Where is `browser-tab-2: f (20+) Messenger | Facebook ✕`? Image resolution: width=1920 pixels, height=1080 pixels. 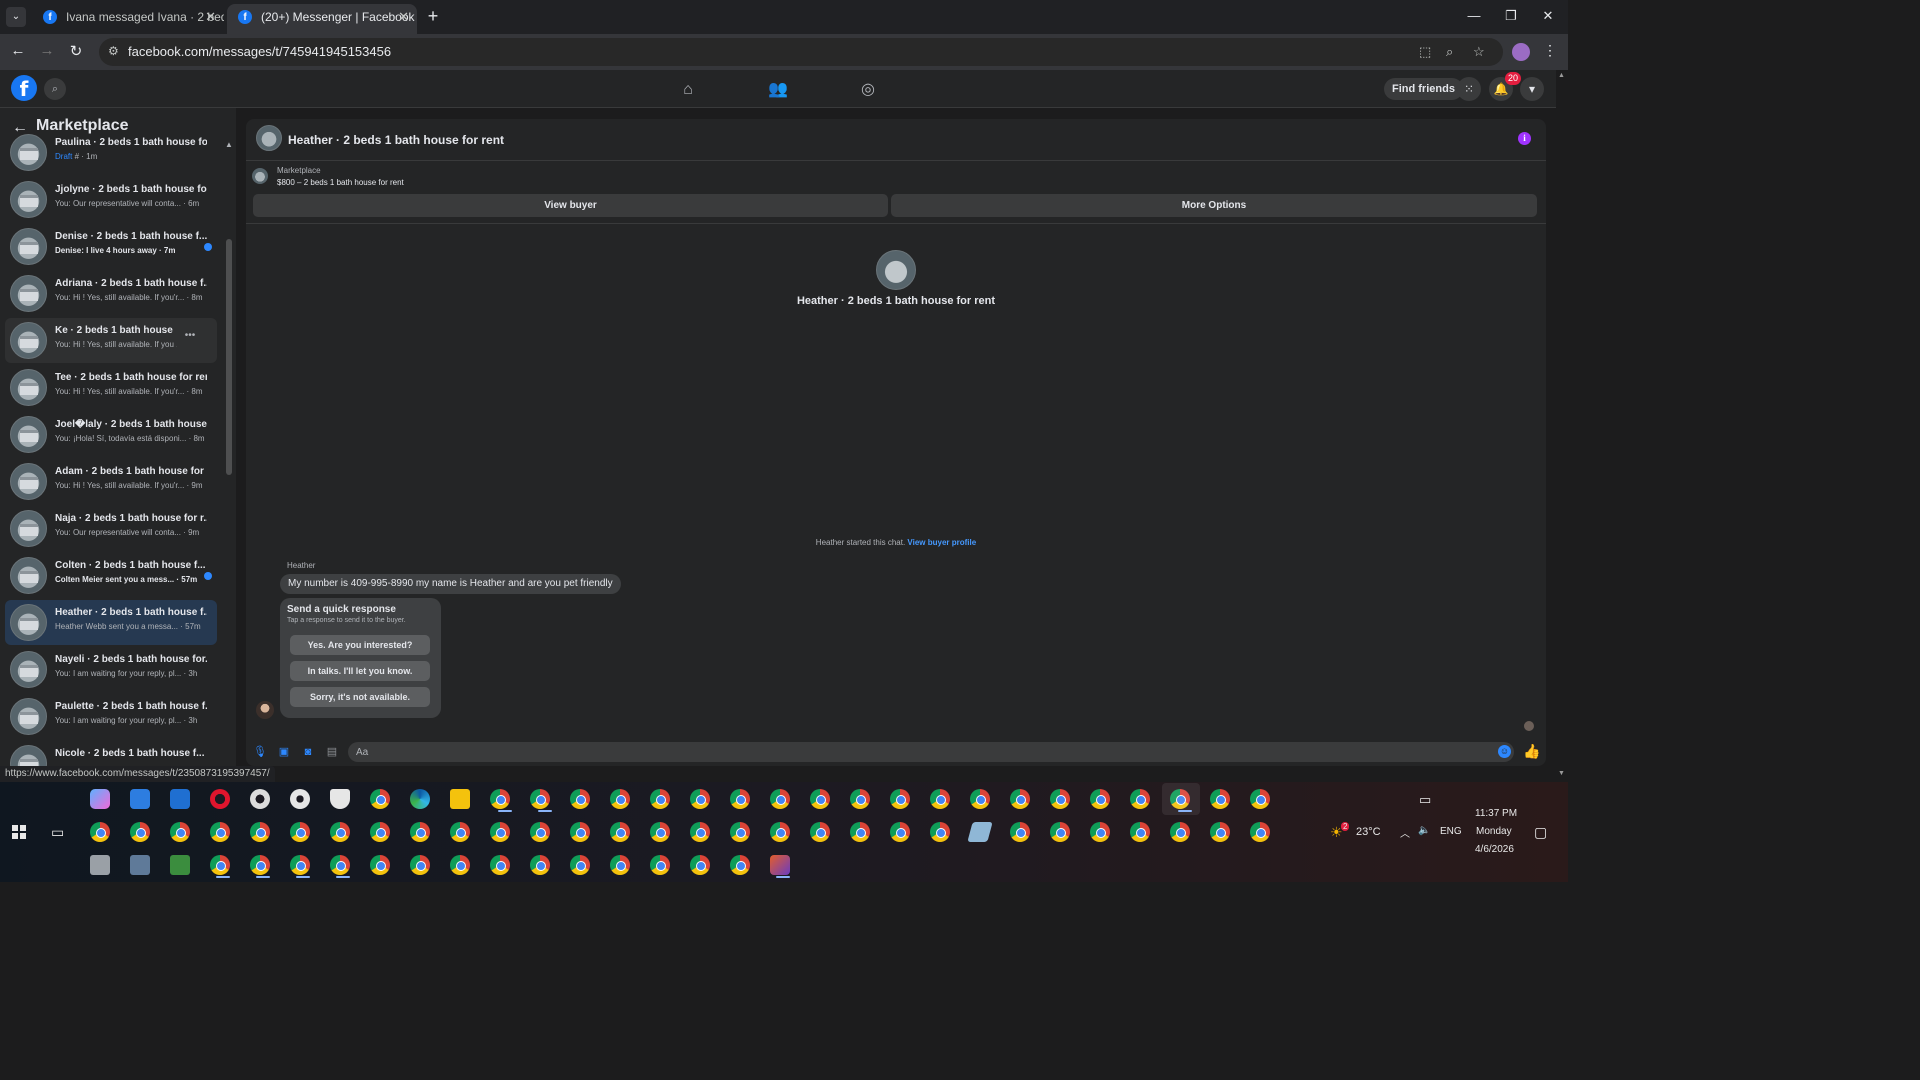 browser-tab-2: f (20+) Messenger | Facebook ✕ is located at coordinates (322, 19).